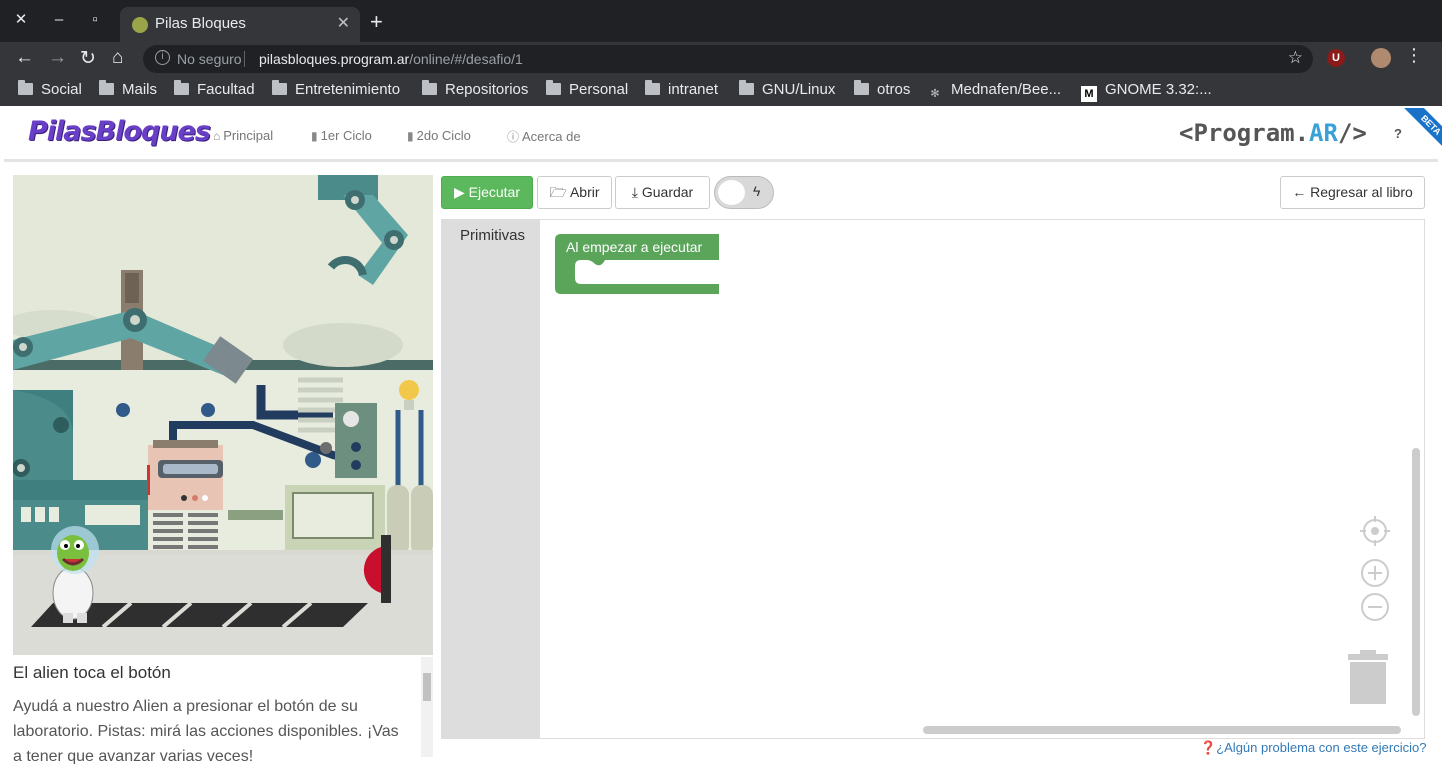 This screenshot has height=764, width=1442. I want to click on bookmark-folder: Facultad, so click(214, 89).